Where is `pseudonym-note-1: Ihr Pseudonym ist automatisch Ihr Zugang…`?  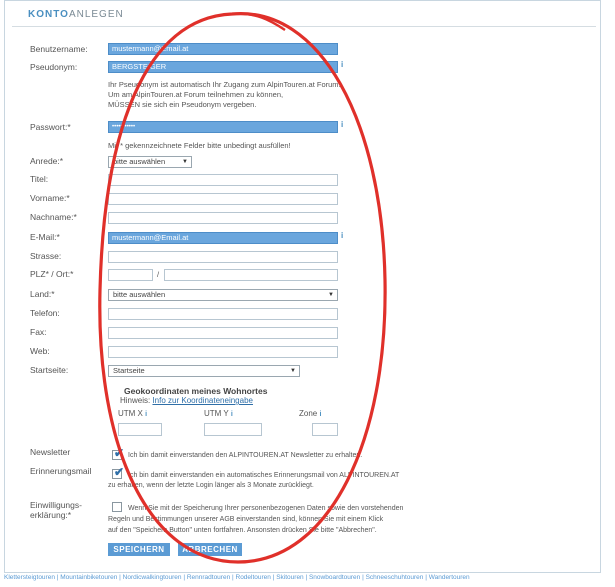
pseudonym-note-1: Ihr Pseudonym ist automatisch Ihr Zugang… is located at coordinates (224, 84).